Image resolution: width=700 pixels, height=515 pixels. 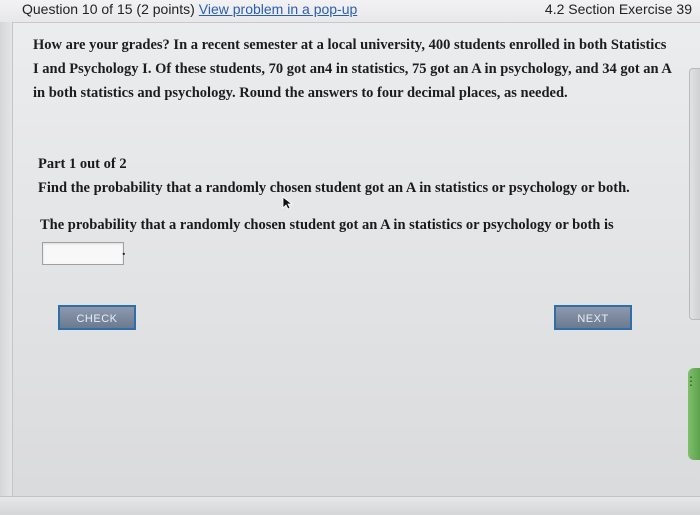 What do you see at coordinates (82, 164) in the screenshot?
I see `part-title: Part 1 out of 2` at bounding box center [82, 164].